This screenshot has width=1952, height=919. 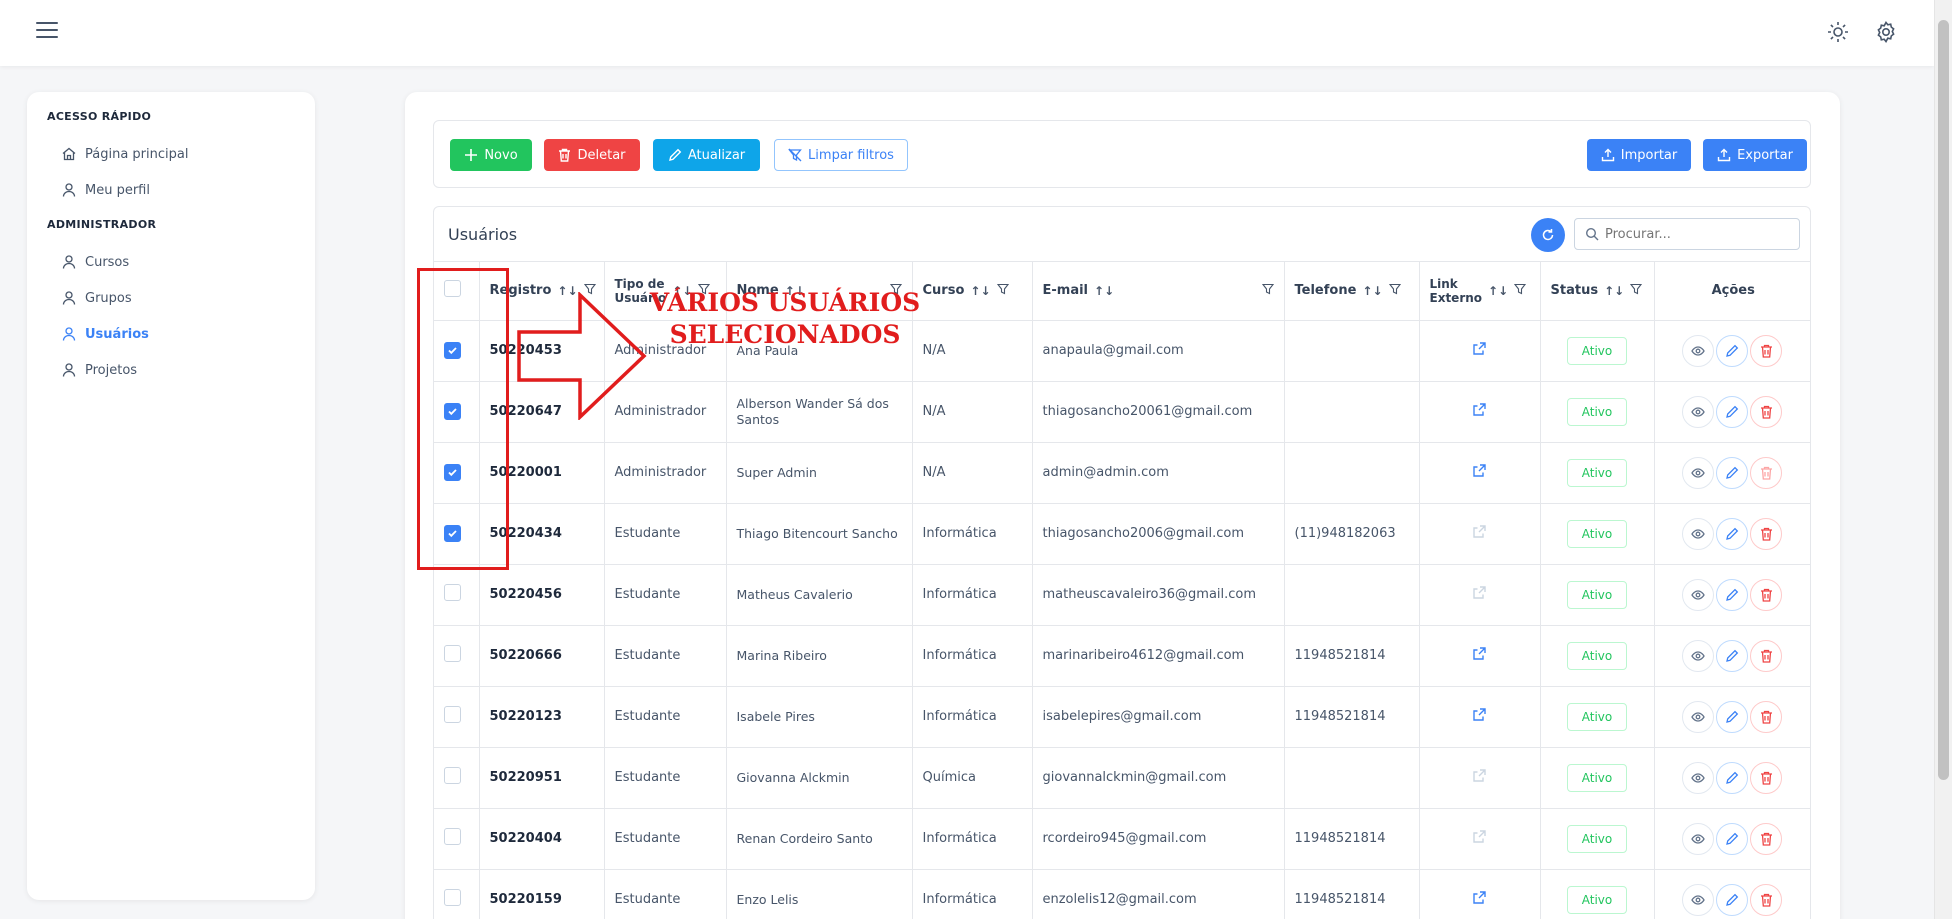 I want to click on export-button: Exportar, so click(x=1755, y=155).